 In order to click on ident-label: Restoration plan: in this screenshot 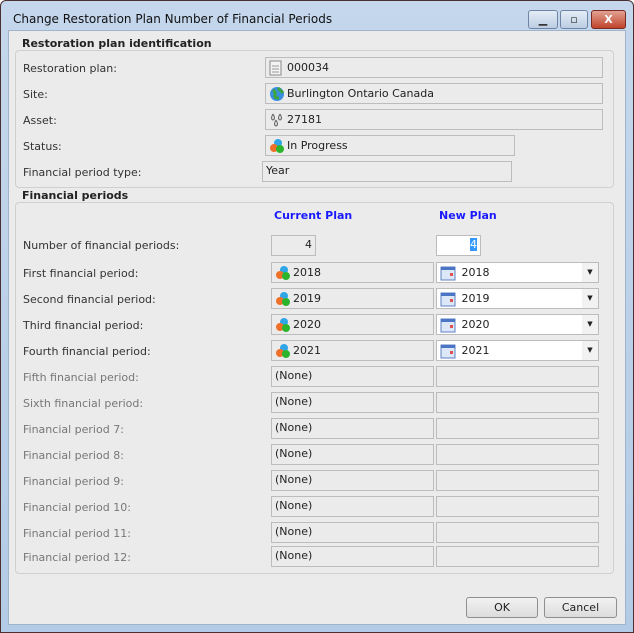, I will do `click(70, 68)`.